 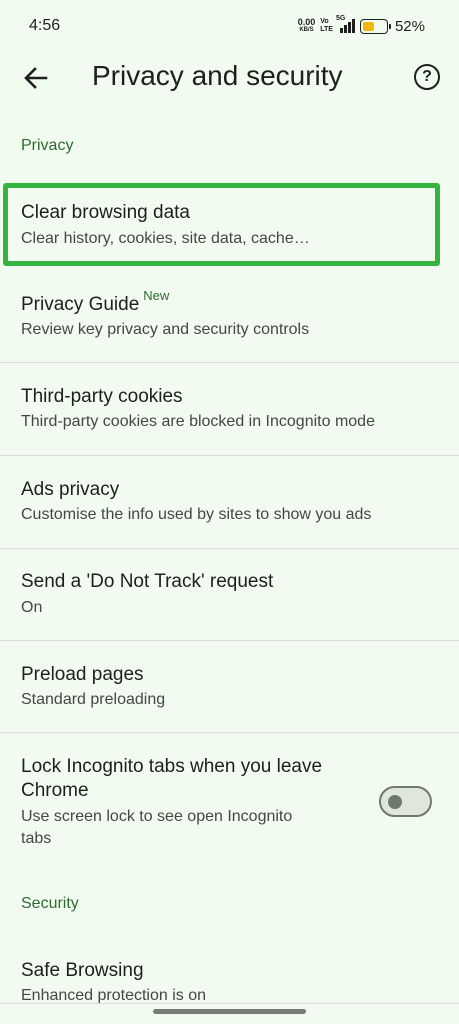 I want to click on network-speed: 0.00 KB/S, so click(x=307, y=26).